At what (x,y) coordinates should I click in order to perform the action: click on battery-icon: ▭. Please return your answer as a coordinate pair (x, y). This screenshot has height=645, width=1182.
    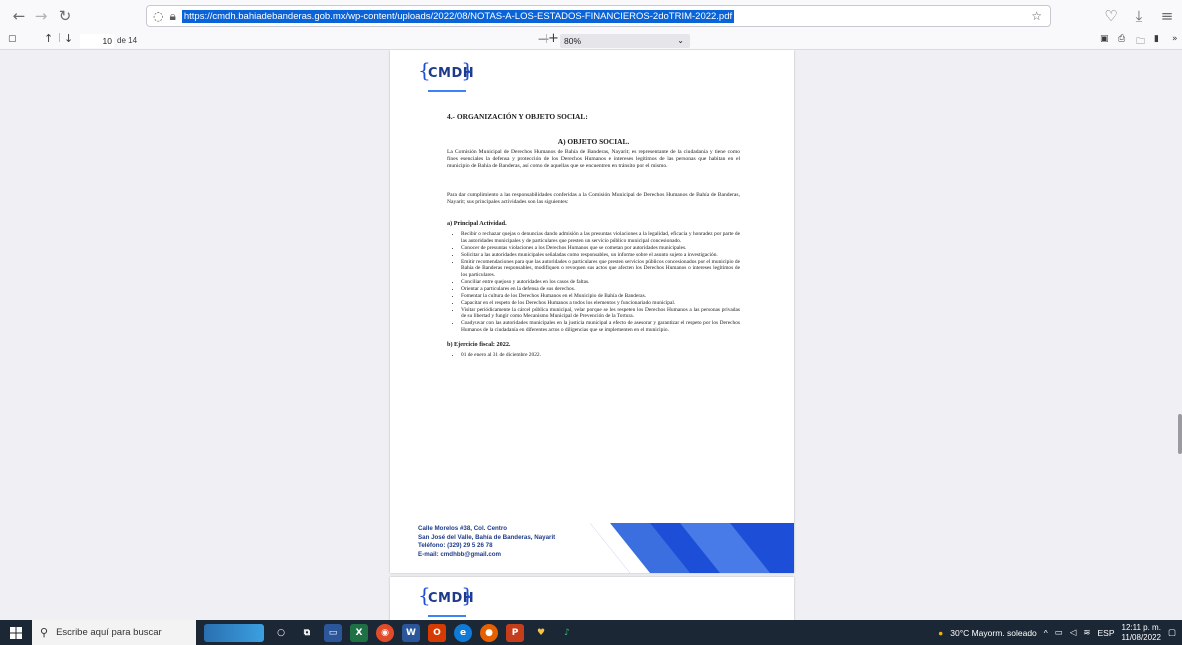
    Looking at the image, I should click on (1059, 632).